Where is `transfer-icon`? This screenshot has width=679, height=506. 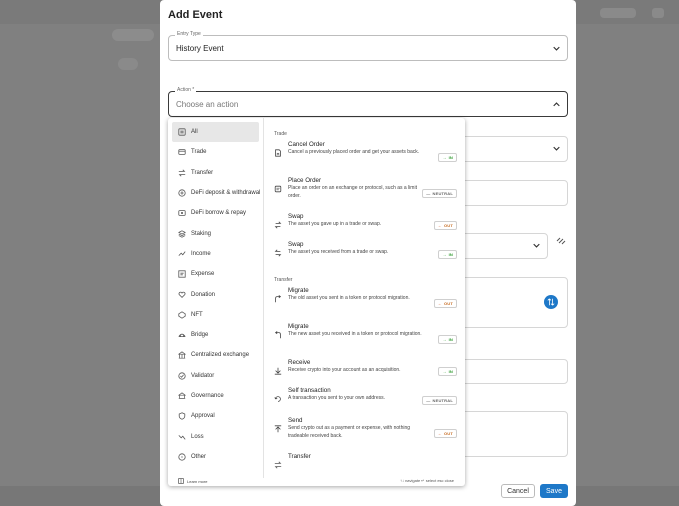
transfer-icon is located at coordinates (278, 465).